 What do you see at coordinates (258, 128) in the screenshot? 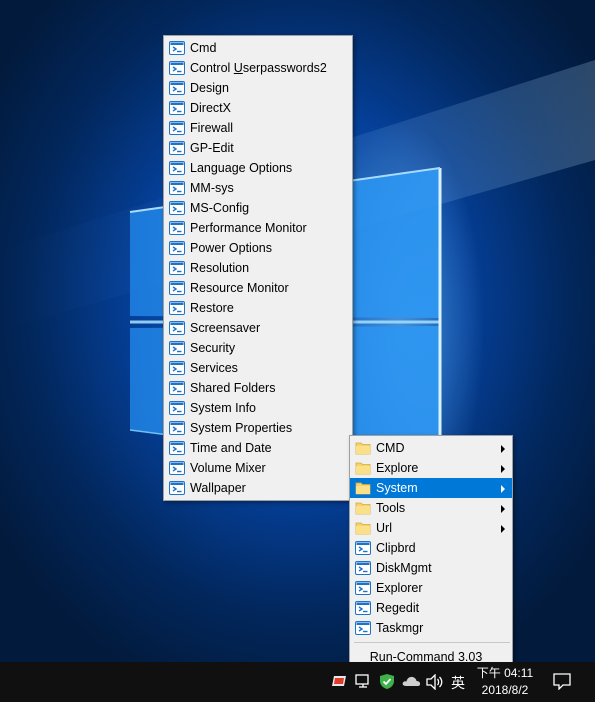
I see `menu-item-firewall: Firewall` at bounding box center [258, 128].